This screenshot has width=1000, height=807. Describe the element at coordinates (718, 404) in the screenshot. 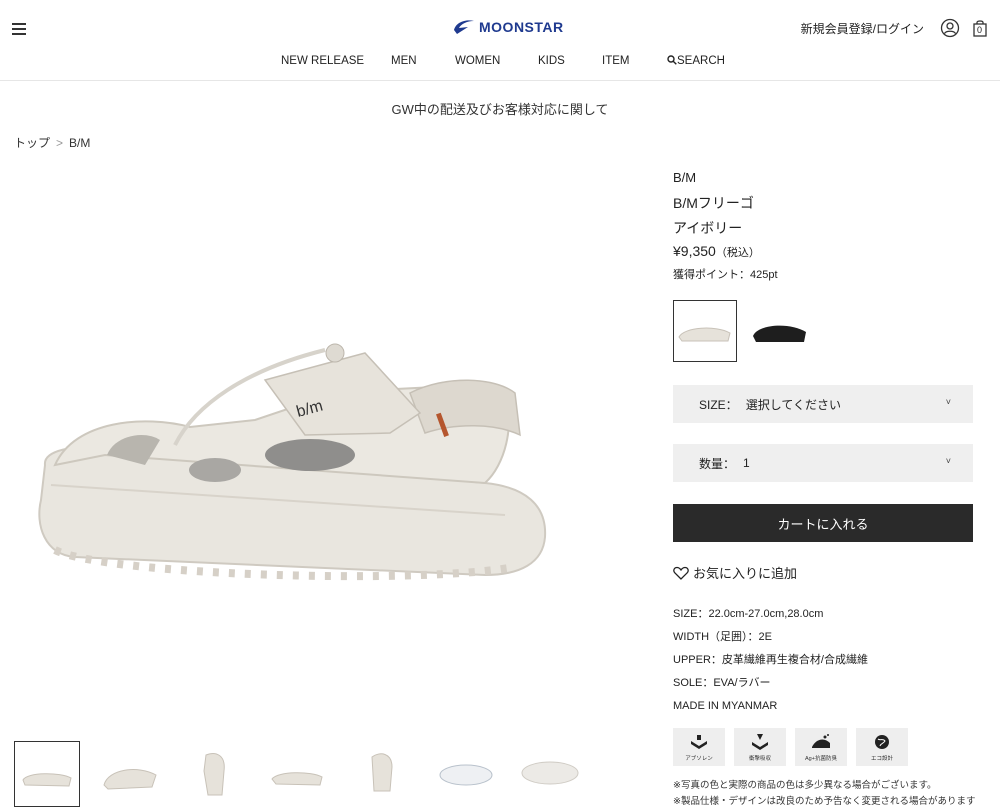

I see `size-label: SIZE：` at that location.